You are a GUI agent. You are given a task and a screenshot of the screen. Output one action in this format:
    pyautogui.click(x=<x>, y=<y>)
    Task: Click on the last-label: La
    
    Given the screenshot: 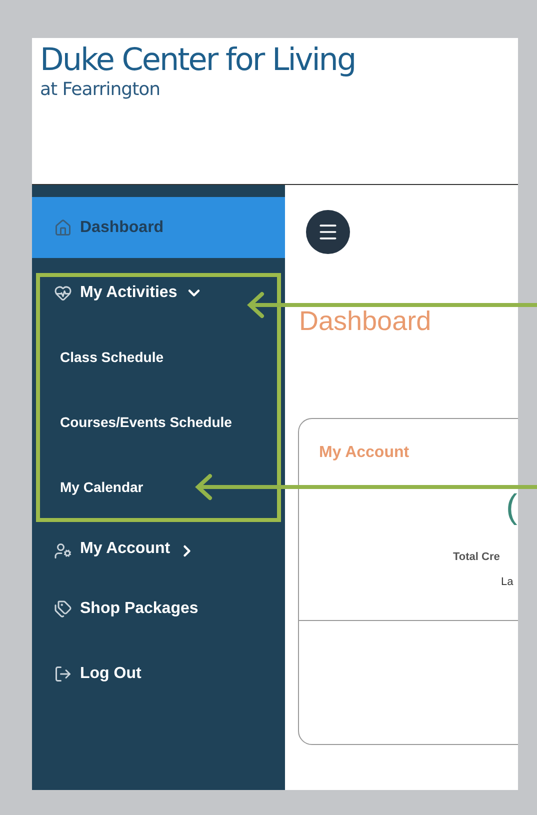 What is the action you would take?
    pyautogui.click(x=507, y=582)
    